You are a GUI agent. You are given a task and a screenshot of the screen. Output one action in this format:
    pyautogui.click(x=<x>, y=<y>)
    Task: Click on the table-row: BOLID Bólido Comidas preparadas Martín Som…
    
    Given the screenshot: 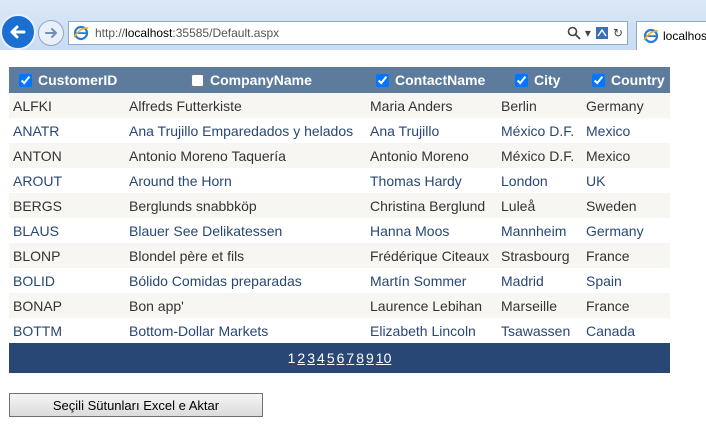 What is the action you would take?
    pyautogui.click(x=339, y=280)
    